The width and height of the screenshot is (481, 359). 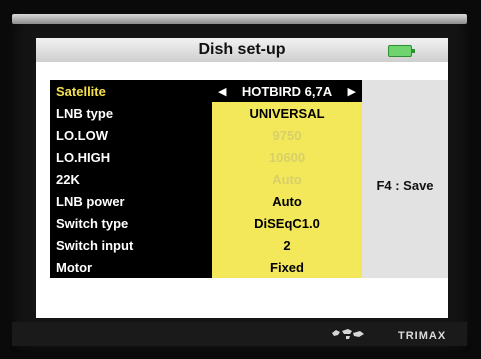 What do you see at coordinates (74, 267) in the screenshot?
I see `row-label: Motor` at bounding box center [74, 267].